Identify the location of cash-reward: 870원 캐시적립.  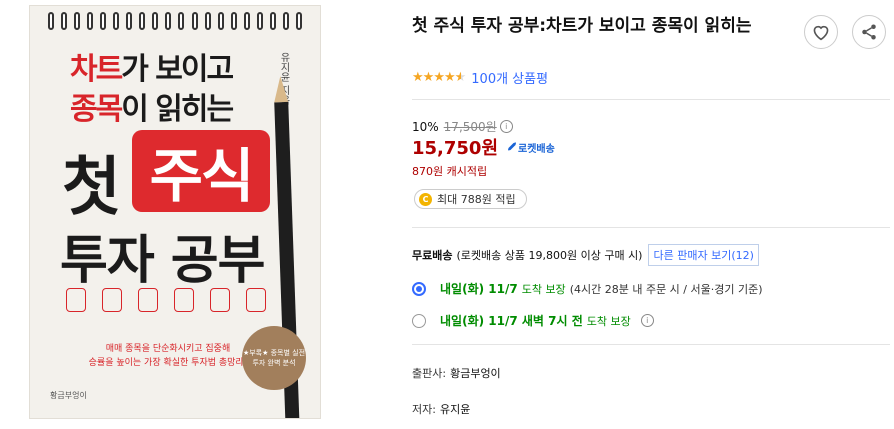
(450, 171).